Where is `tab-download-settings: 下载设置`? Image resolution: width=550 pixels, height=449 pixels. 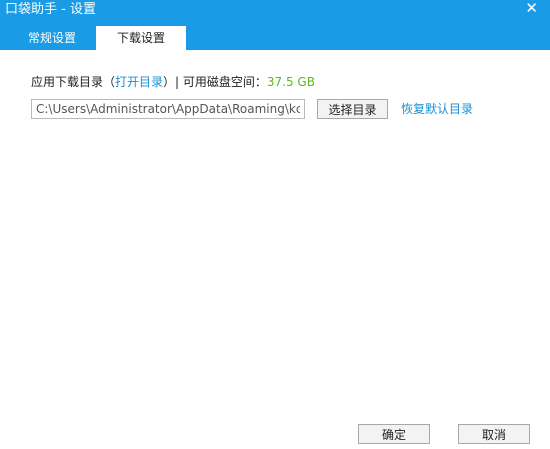 tab-download-settings: 下载设置 is located at coordinates (141, 38).